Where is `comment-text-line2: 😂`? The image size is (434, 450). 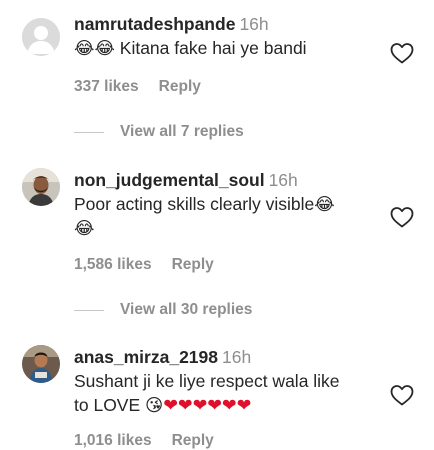 comment-text-line2: 😂 is located at coordinates (84, 229).